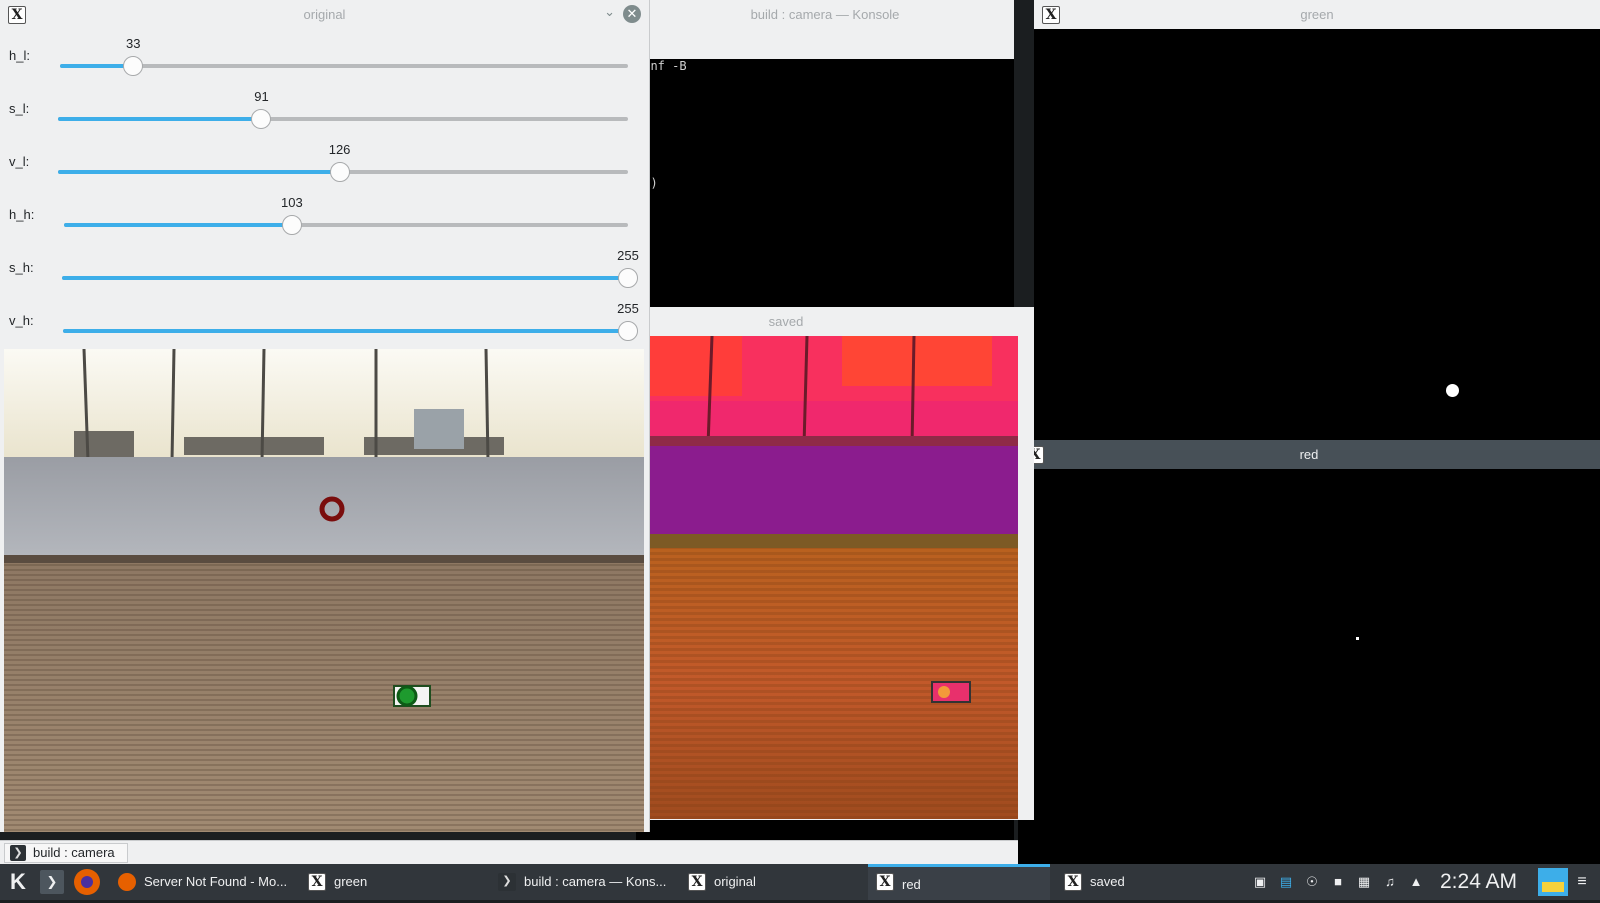 The height and width of the screenshot is (903, 1600). What do you see at coordinates (1107, 881) in the screenshot?
I see `task-label: saved` at bounding box center [1107, 881].